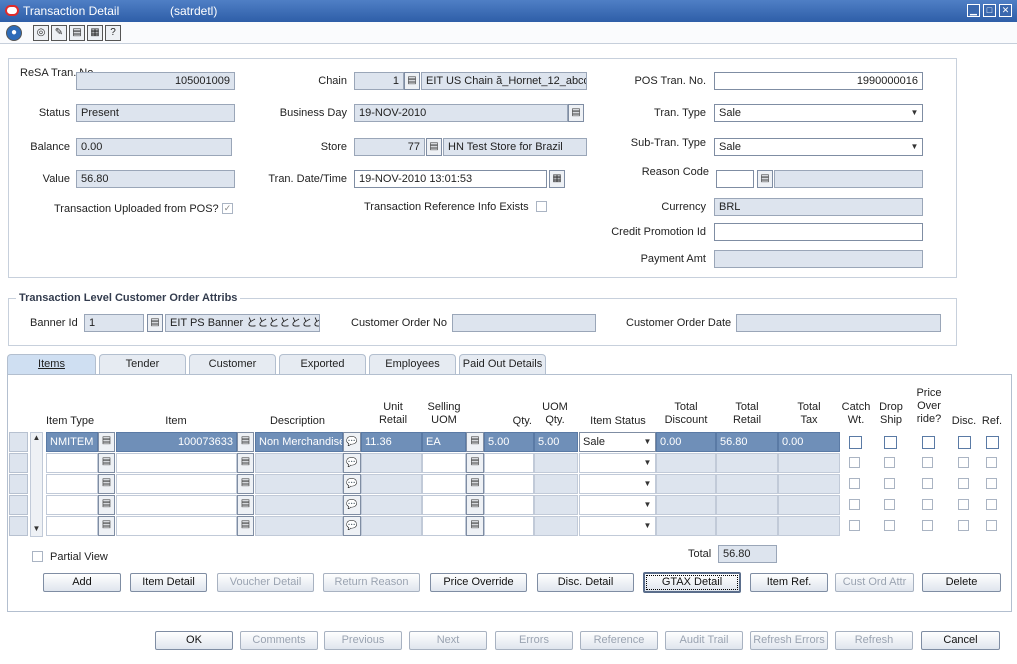  What do you see at coordinates (541, 206) in the screenshot?
I see `ref-info-exists-checkbox` at bounding box center [541, 206].